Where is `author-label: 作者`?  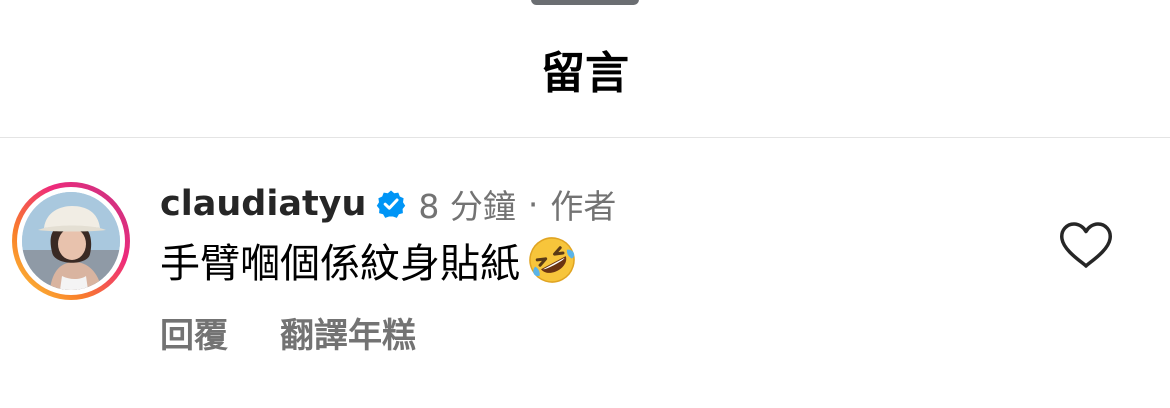
author-label: 作者 is located at coordinates (583, 206).